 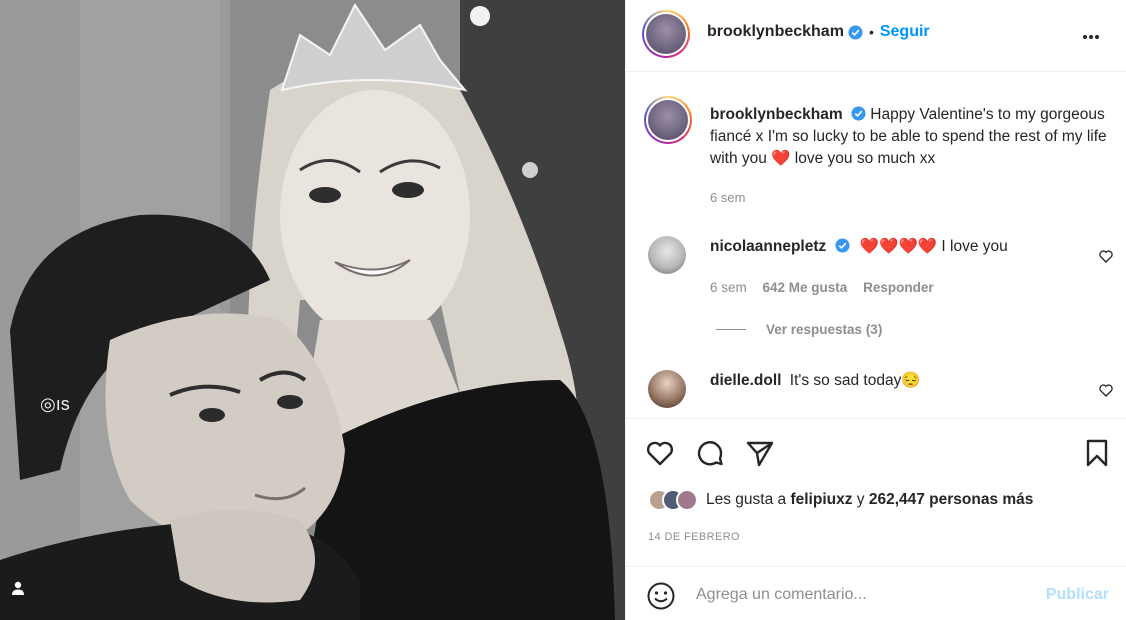 What do you see at coordinates (710, 453) in the screenshot?
I see `comment-bubble-icon` at bounding box center [710, 453].